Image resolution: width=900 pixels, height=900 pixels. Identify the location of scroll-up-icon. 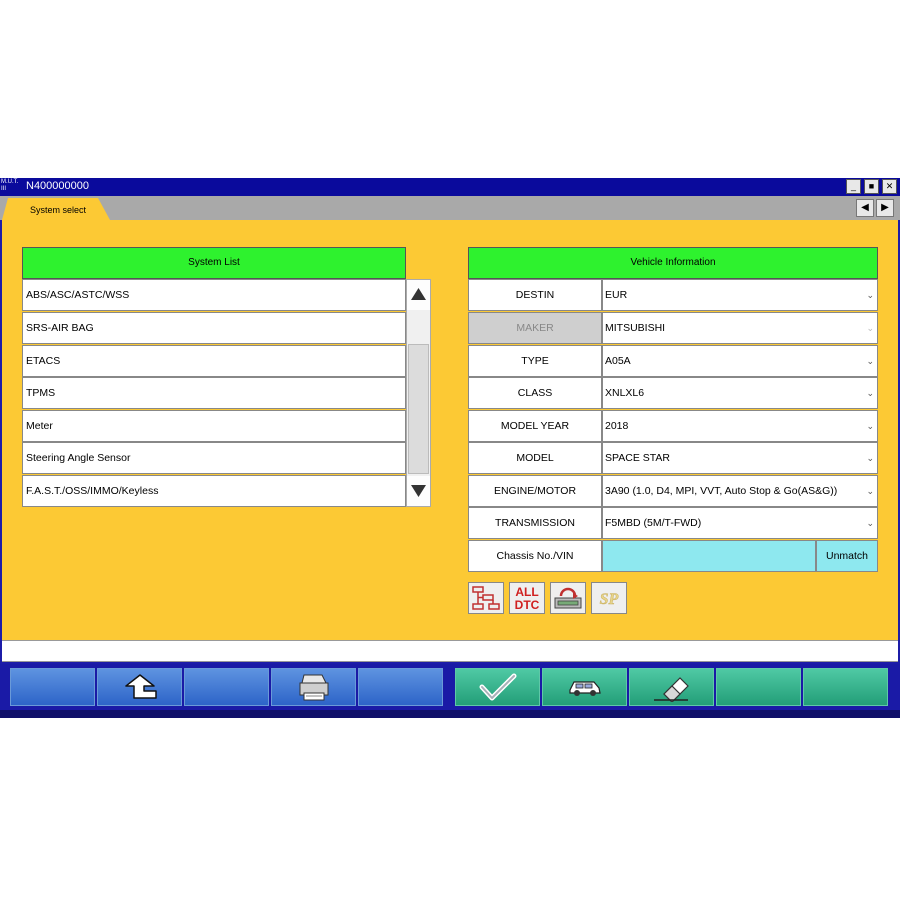
(418, 294).